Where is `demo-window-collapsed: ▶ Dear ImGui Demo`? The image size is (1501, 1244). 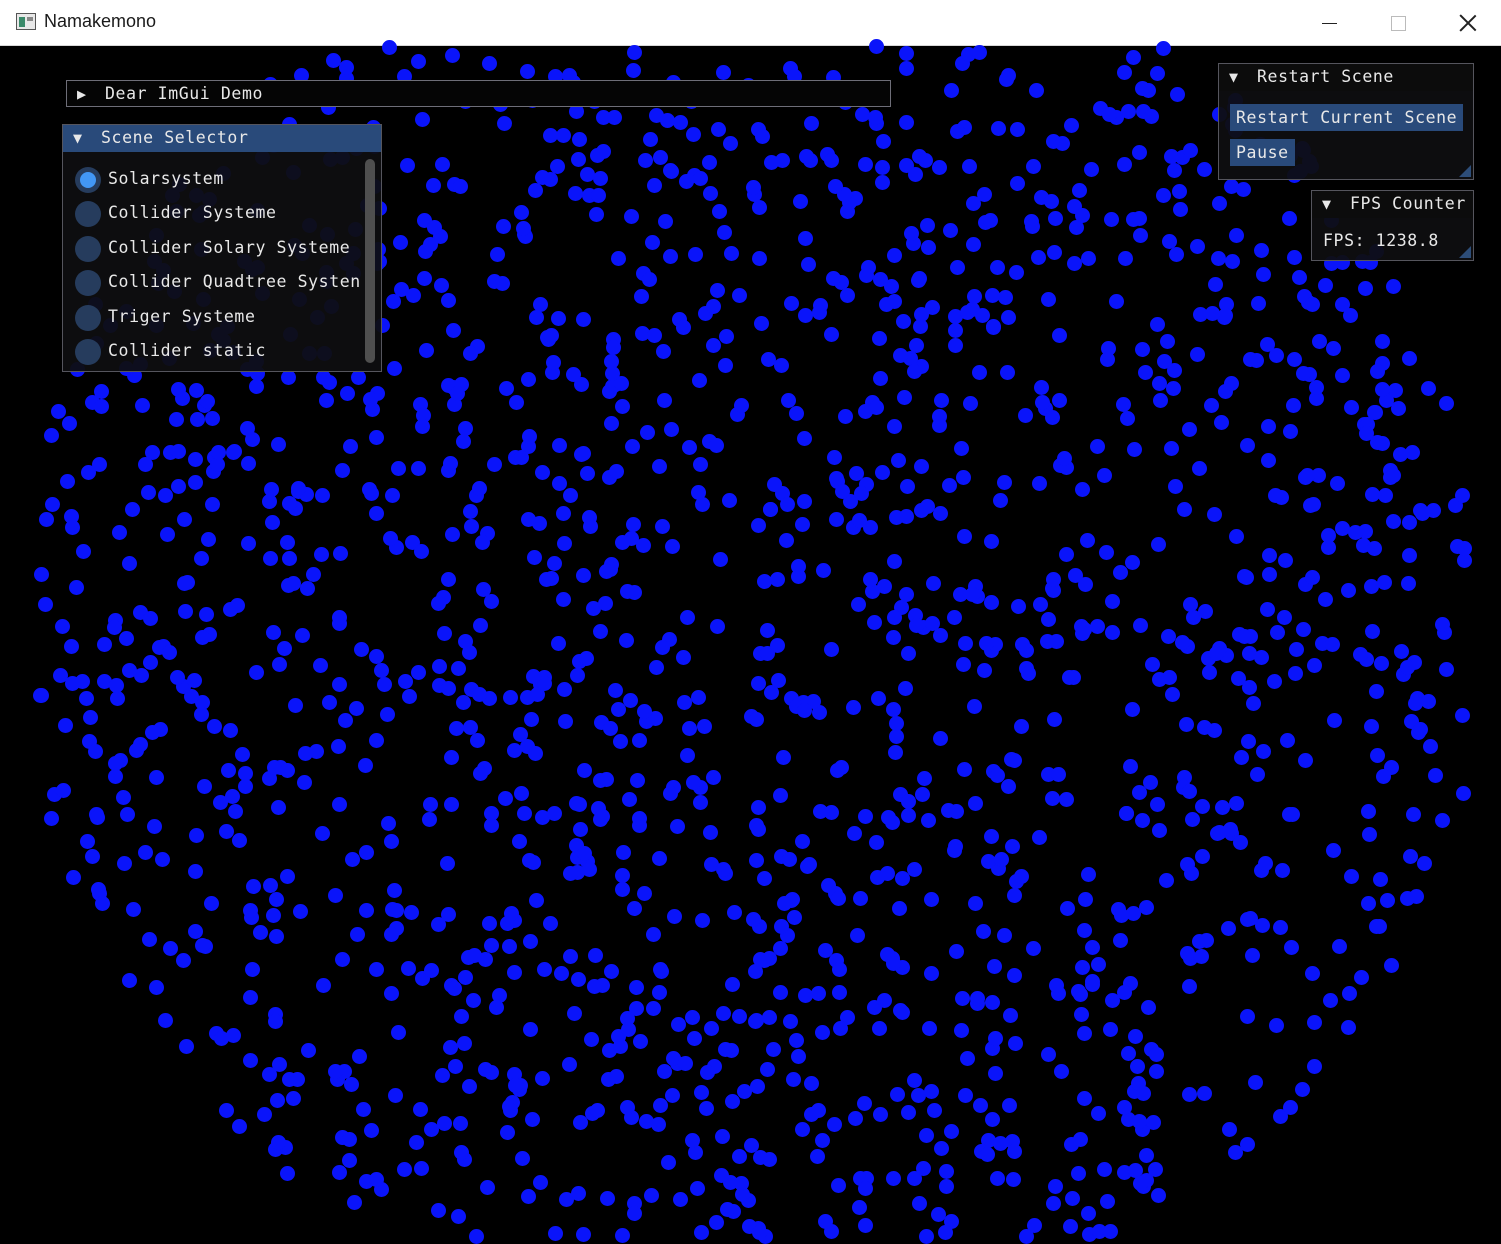 demo-window-collapsed: ▶ Dear ImGui Demo is located at coordinates (478, 93).